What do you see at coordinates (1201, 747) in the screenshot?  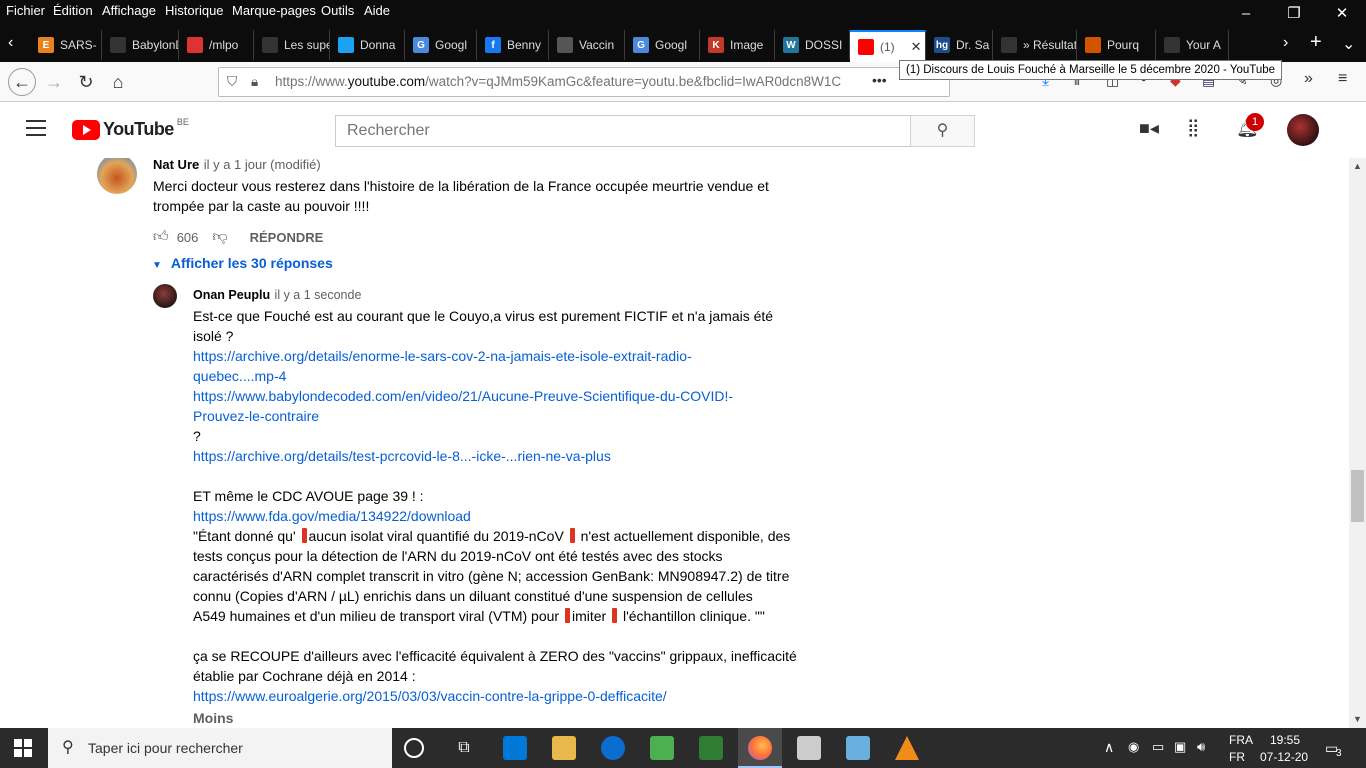 I see `volume-icon: 🔊︎` at bounding box center [1201, 747].